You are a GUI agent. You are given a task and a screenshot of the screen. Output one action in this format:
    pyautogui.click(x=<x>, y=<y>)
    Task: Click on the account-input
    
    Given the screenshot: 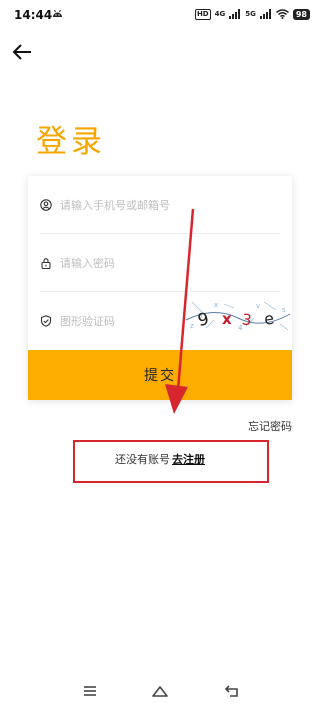 What is the action you would take?
    pyautogui.click(x=160, y=205)
    